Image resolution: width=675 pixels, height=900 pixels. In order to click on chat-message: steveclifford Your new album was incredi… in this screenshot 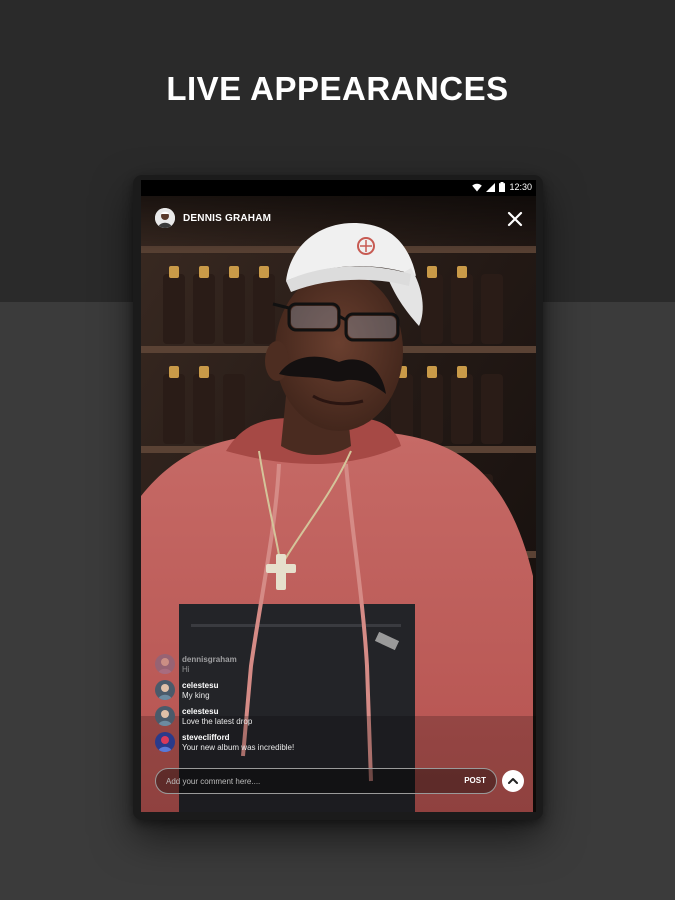, I will do `click(303, 743)`.